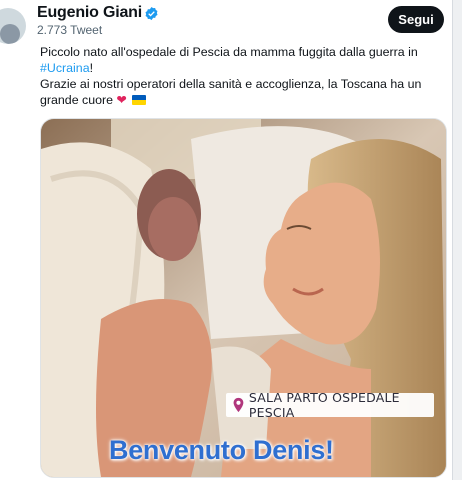 The width and height of the screenshot is (462, 480). I want to click on hashtag-link: #Ucraina, so click(65, 68).